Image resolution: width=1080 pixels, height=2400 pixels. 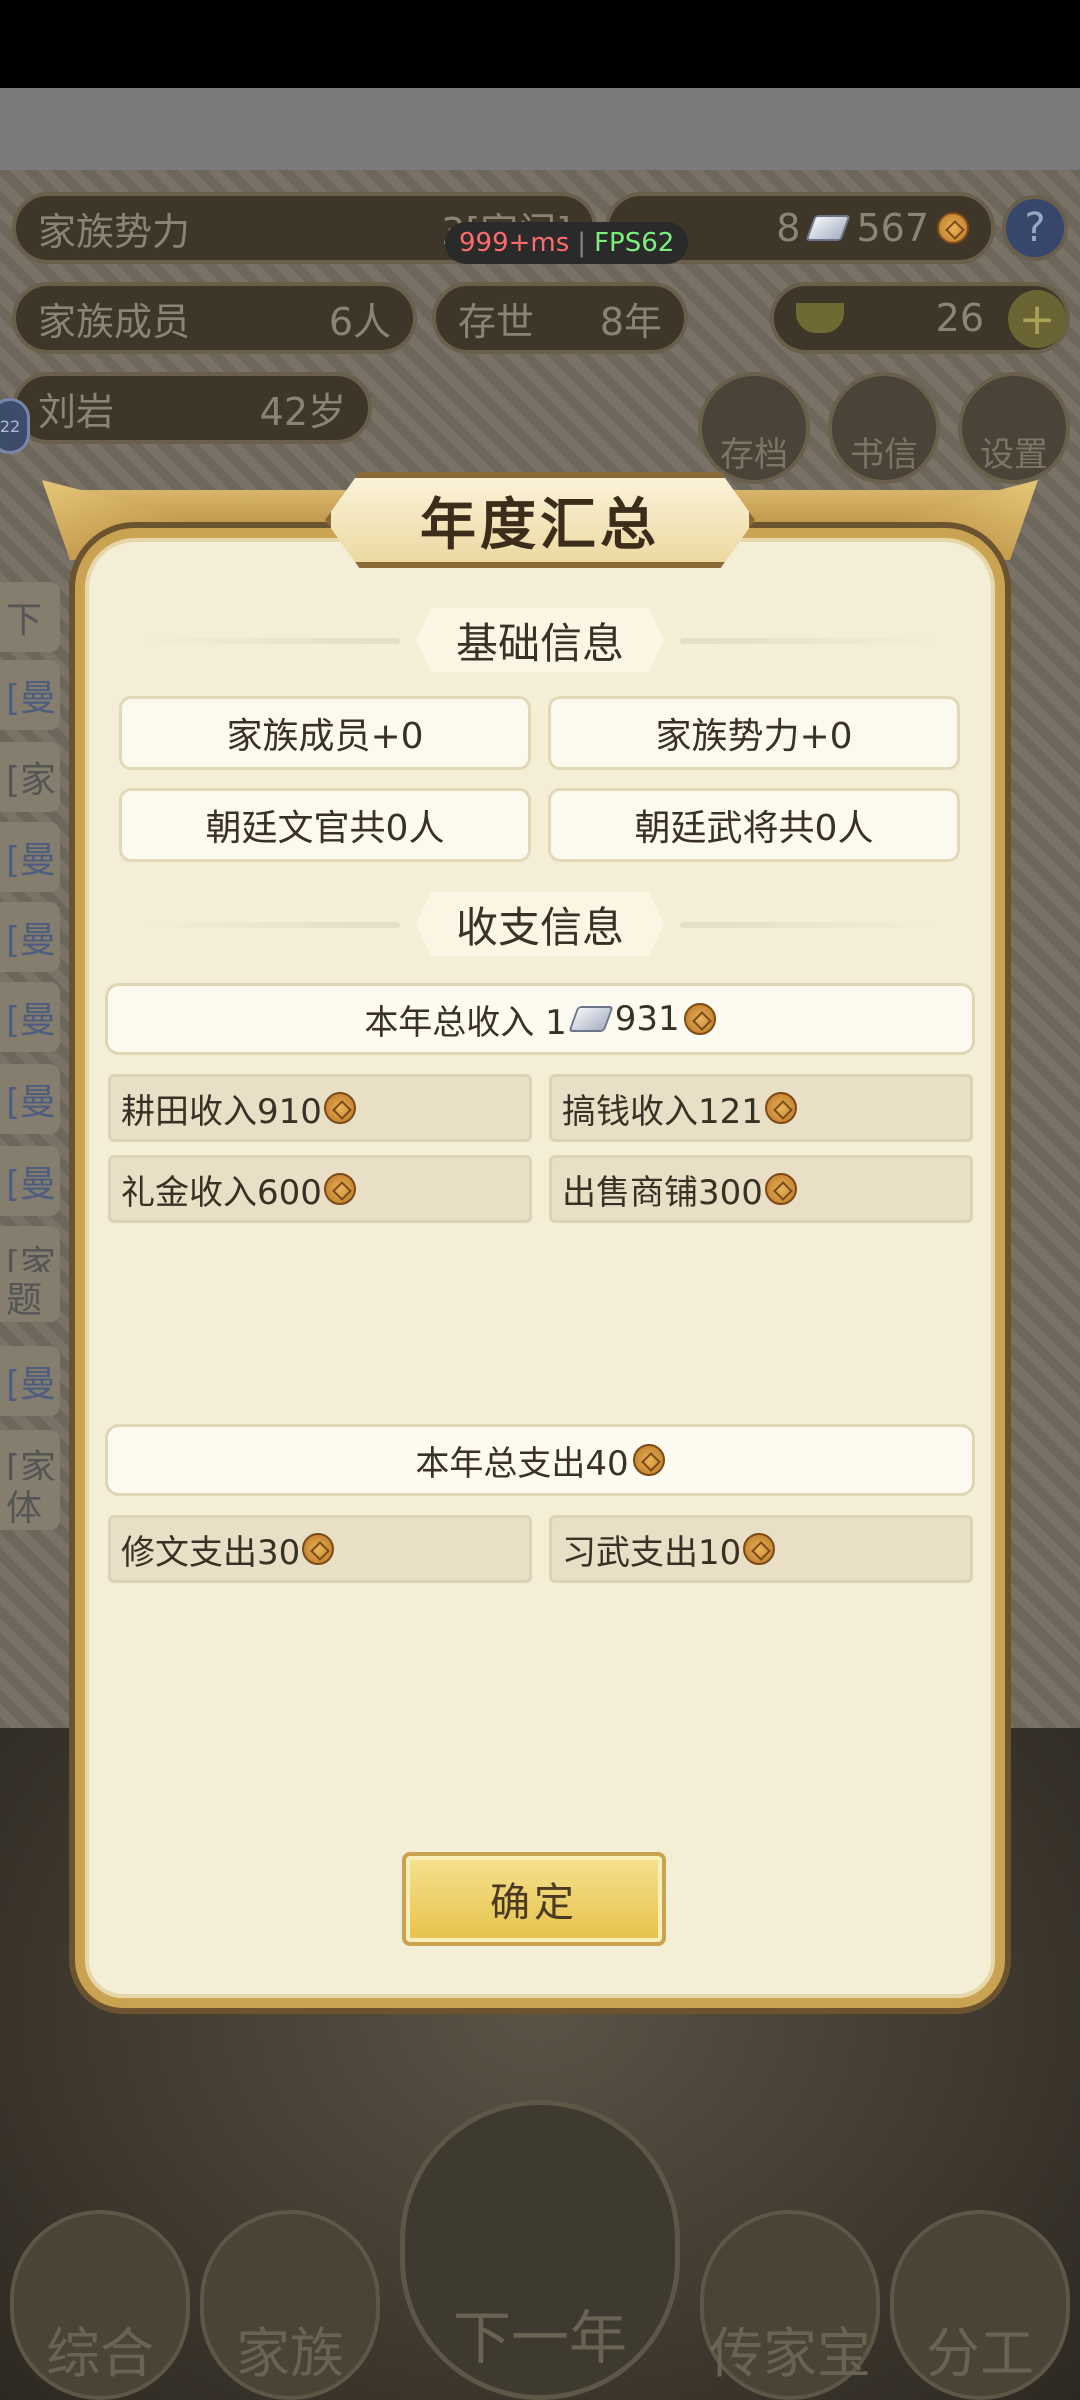 I want to click on nav-assignment-label: 分工, so click(x=980, y=2353).